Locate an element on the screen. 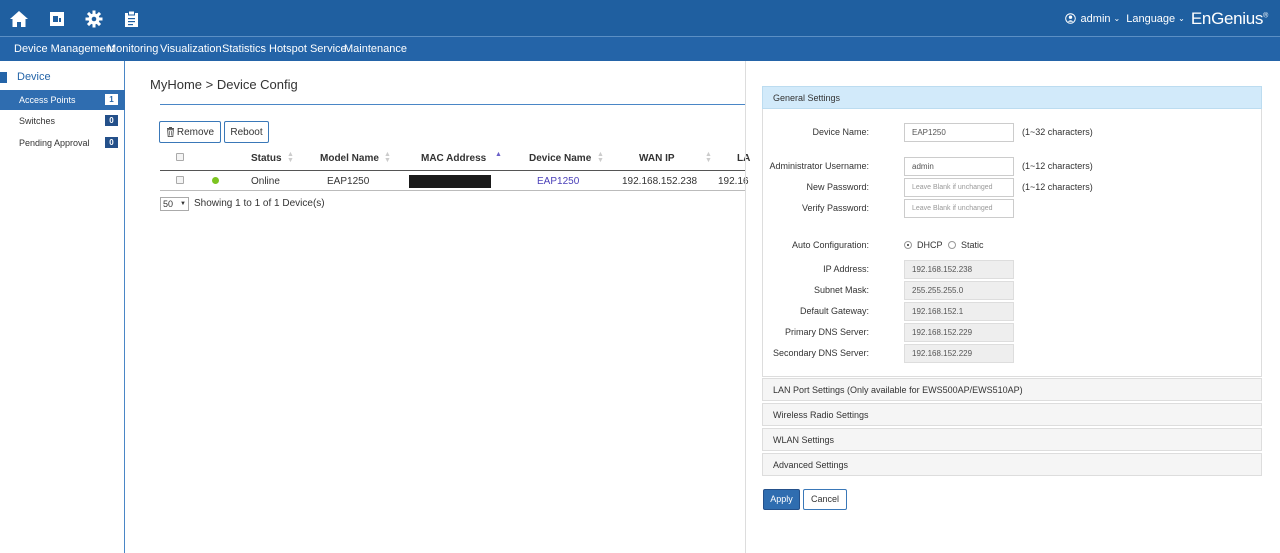 Image resolution: width=1280 pixels, height=553 pixels. ip-address-field: 192.168.152.238 is located at coordinates (959, 269).